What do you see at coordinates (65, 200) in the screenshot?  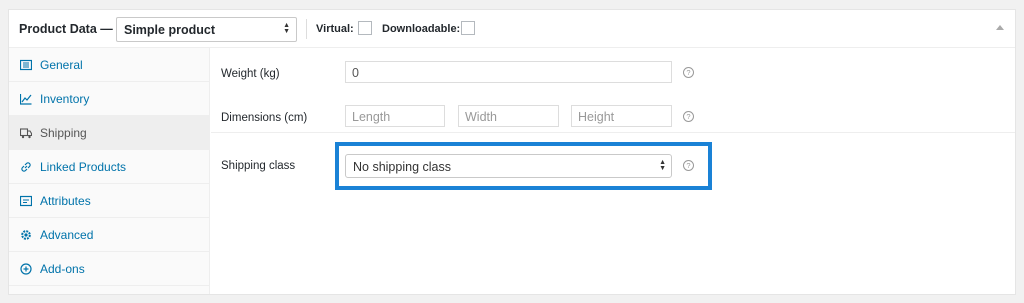 I see `tab-label: Attributes` at bounding box center [65, 200].